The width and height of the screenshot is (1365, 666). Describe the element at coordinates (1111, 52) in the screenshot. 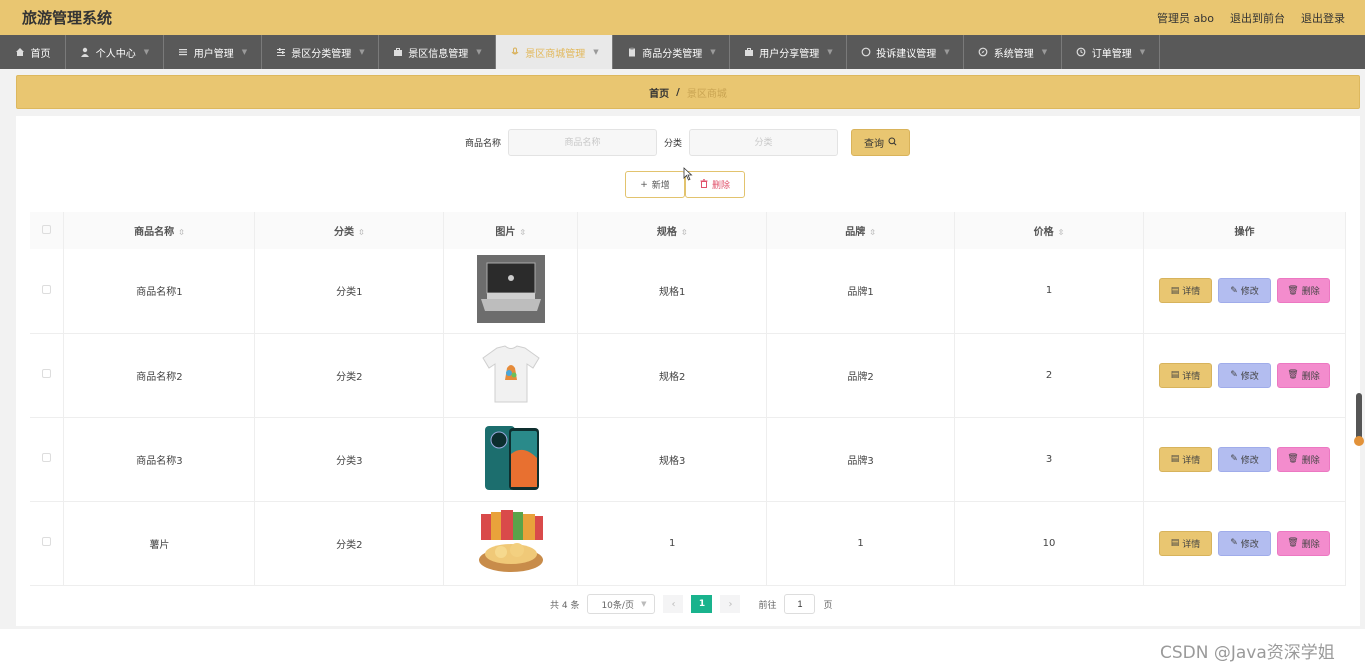

I see `nav-item-orders: 订单管理 ▼` at that location.